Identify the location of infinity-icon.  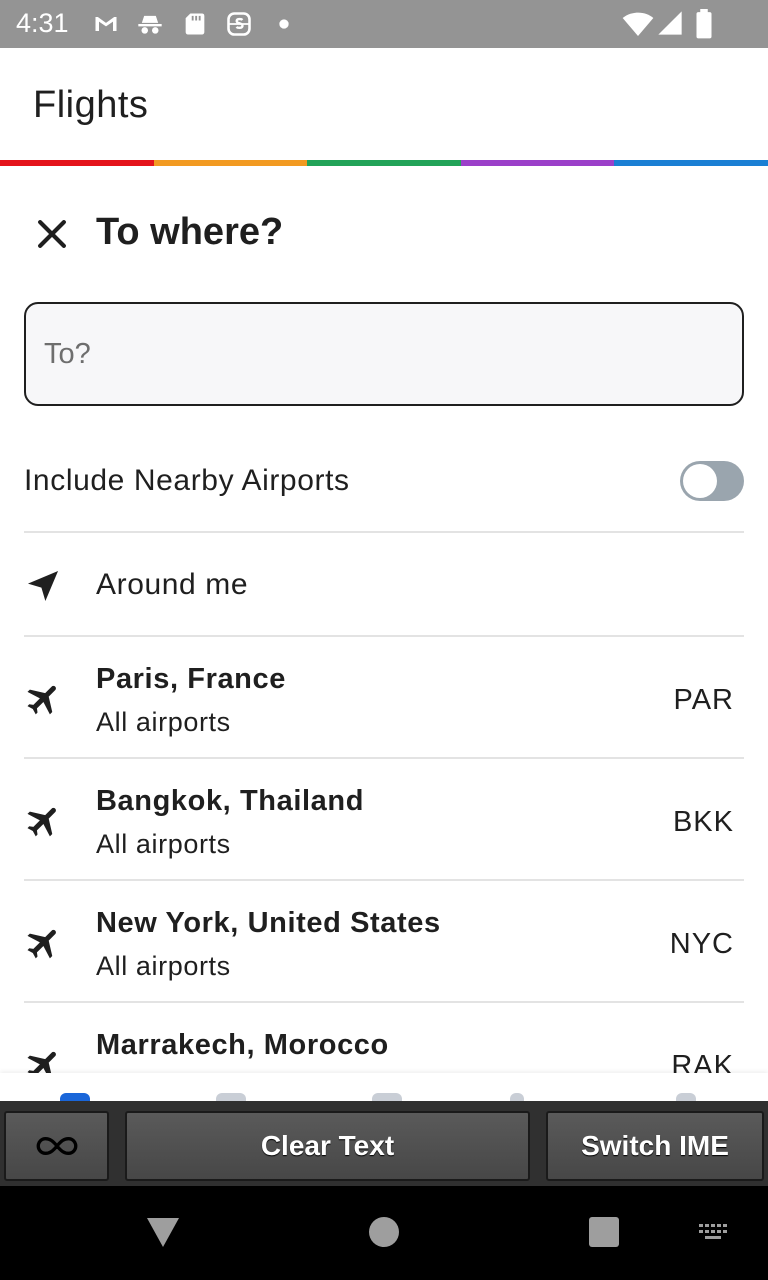
(56, 1146).